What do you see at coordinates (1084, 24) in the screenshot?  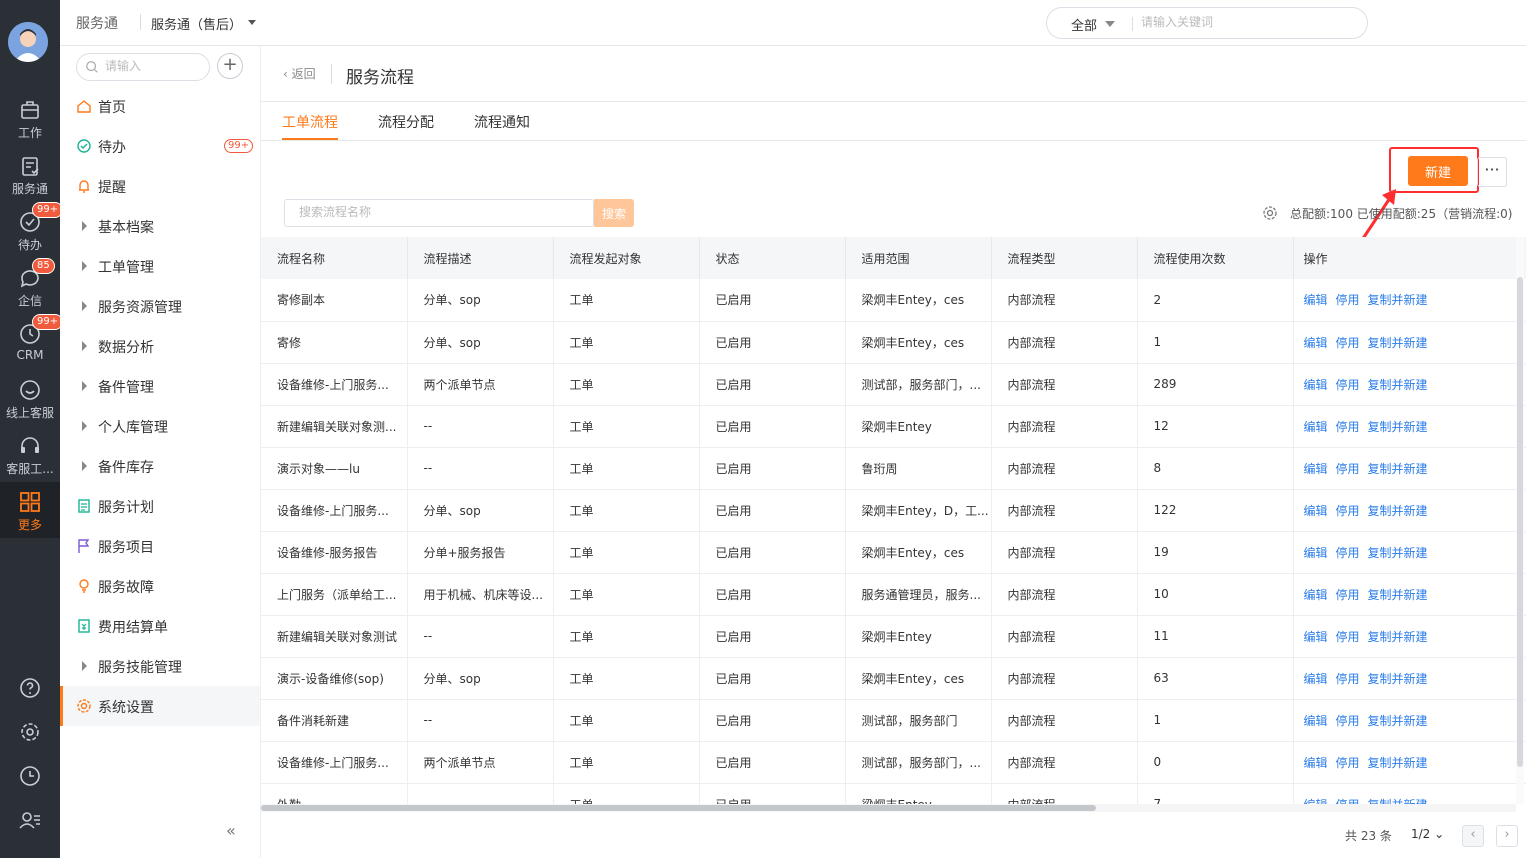 I see `search-scope-select: 全部` at bounding box center [1084, 24].